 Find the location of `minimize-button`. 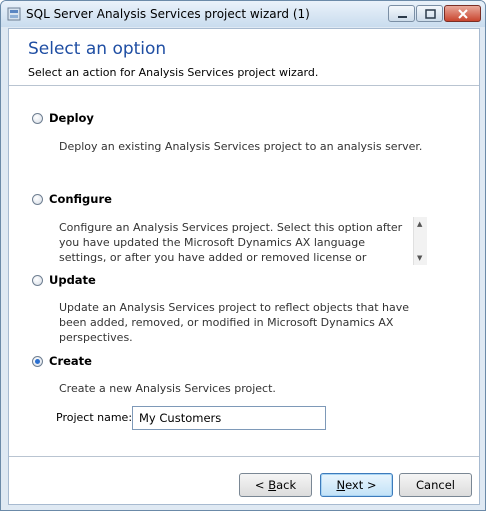

minimize-button is located at coordinates (401, 13).